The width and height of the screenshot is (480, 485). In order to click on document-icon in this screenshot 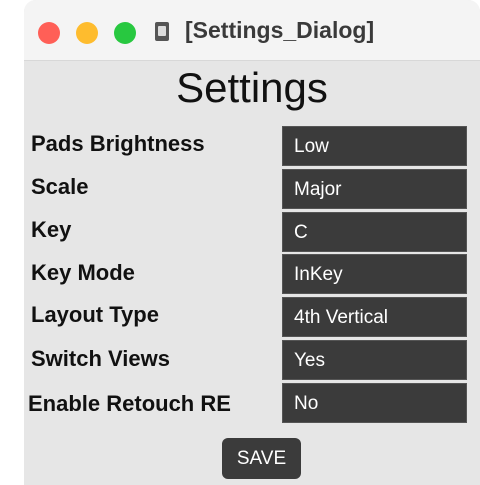, I will do `click(162, 31)`.